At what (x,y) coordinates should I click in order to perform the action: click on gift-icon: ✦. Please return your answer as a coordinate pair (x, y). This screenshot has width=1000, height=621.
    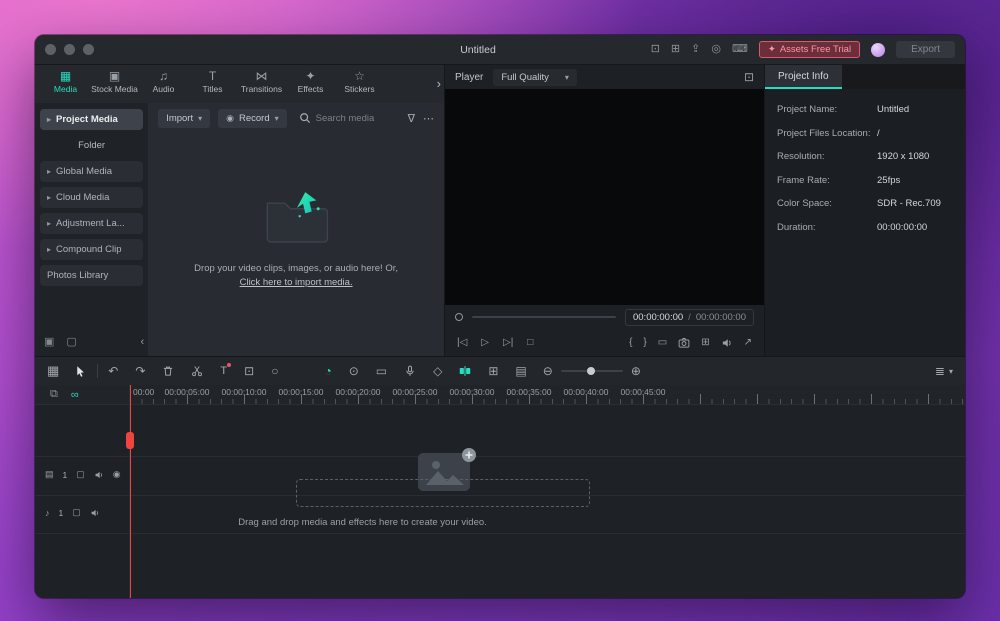
    Looking at the image, I should click on (771, 49).